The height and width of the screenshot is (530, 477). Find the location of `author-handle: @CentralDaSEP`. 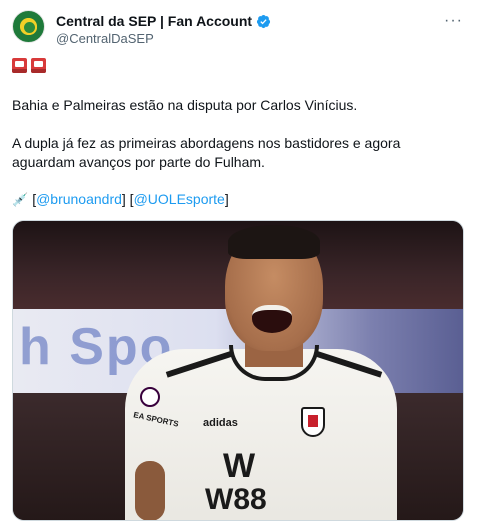

author-handle: @CentralDaSEP is located at coordinates (105, 38).